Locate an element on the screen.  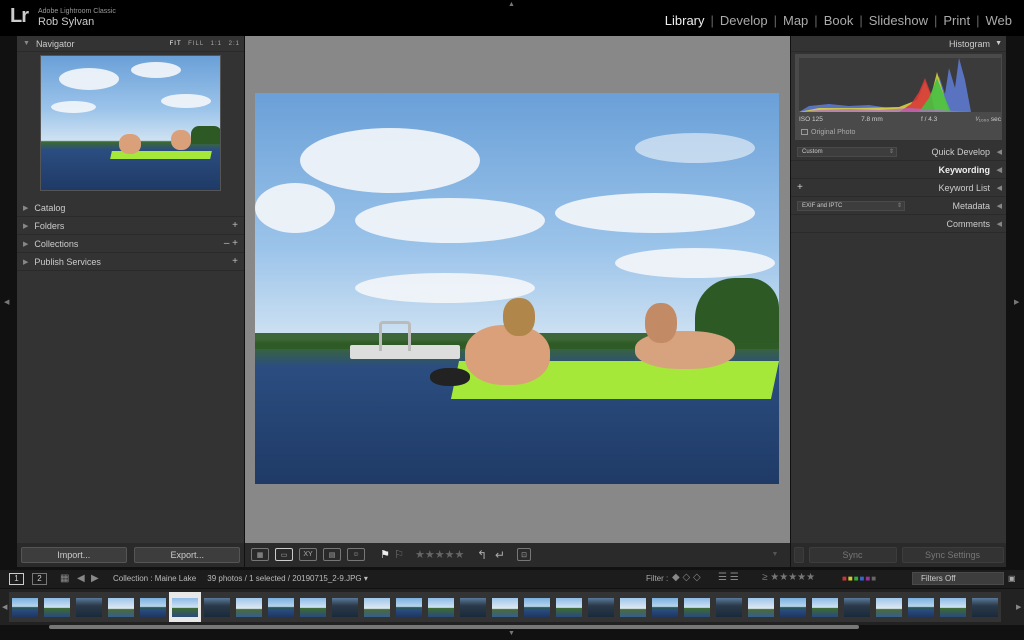
window-1-button: 1 is located at coordinates (16, 579).